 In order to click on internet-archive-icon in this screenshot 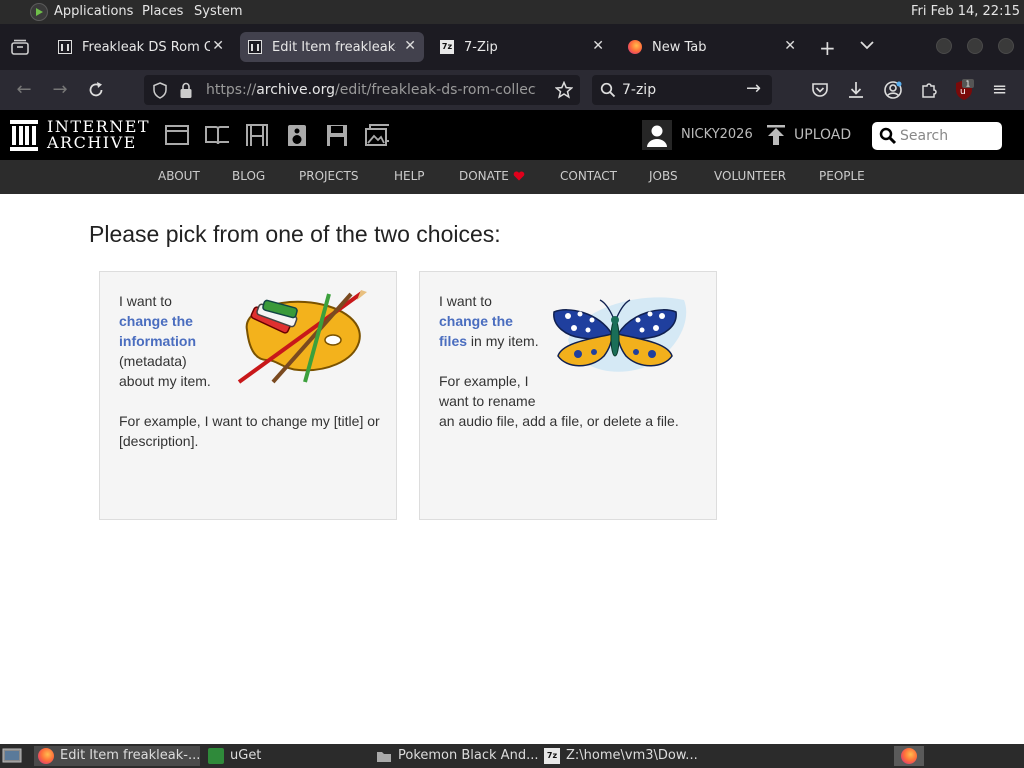, I will do `click(65, 47)`.